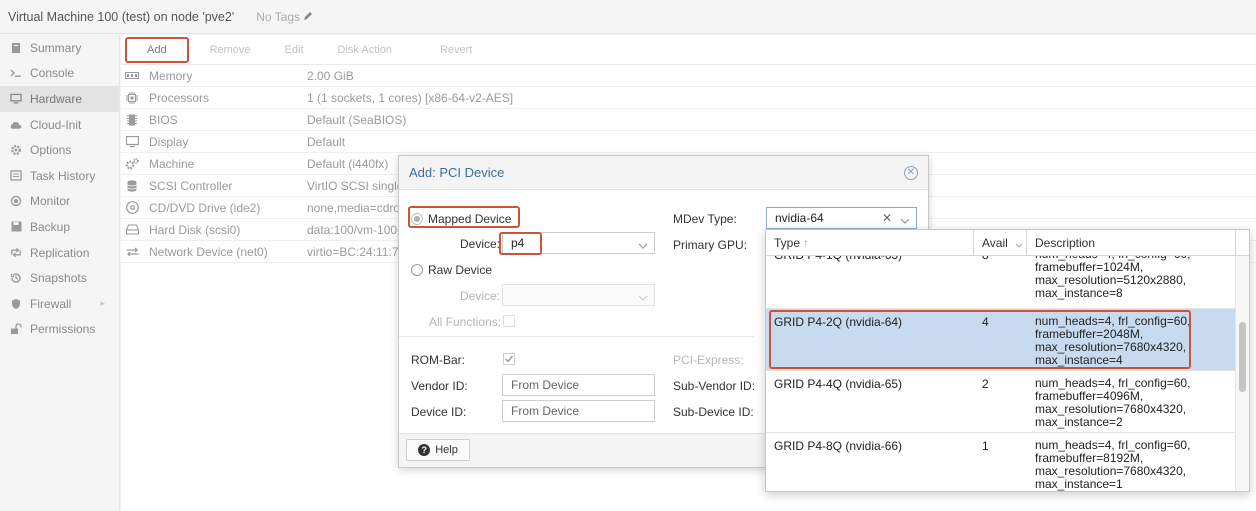  I want to click on hardware-name: Hard Disk (scsi0), so click(195, 229).